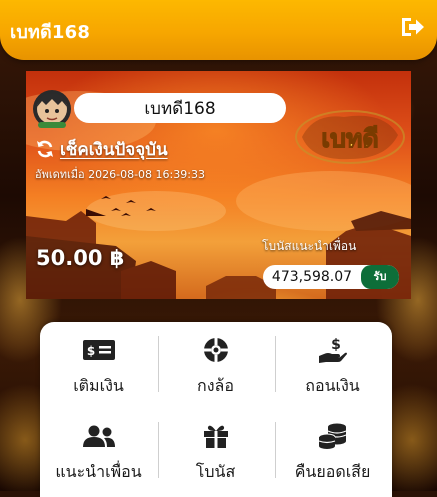 This screenshot has width=437, height=497. What do you see at coordinates (215, 471) in the screenshot?
I see `menu-item-label: โบนัส` at bounding box center [215, 471].